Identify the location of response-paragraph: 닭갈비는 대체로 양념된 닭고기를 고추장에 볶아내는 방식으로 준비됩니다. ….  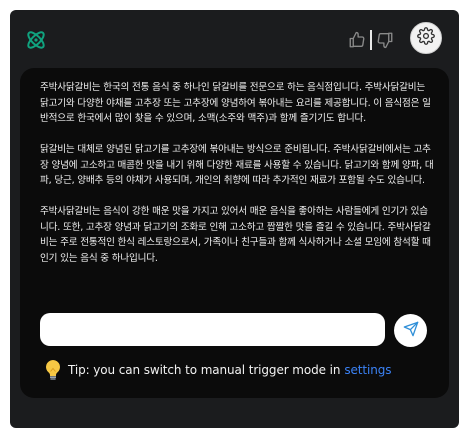
(237, 165).